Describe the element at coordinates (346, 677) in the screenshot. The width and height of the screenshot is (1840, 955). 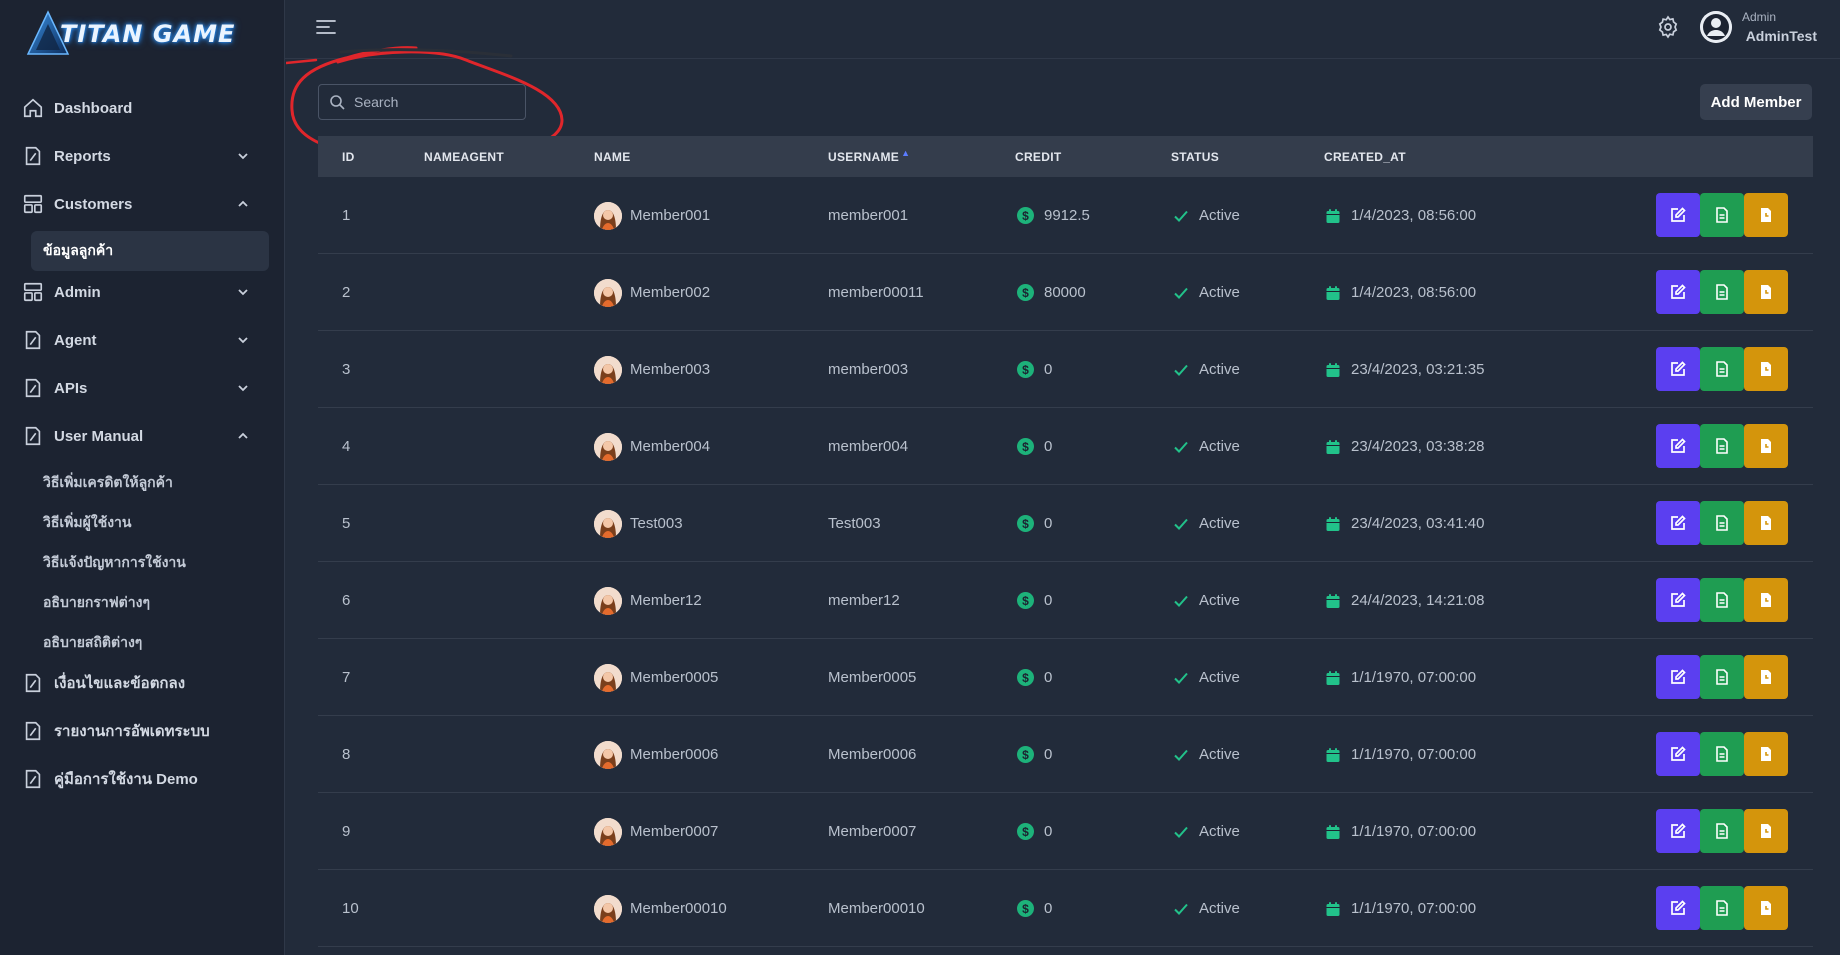
I see `row-id: 7` at that location.